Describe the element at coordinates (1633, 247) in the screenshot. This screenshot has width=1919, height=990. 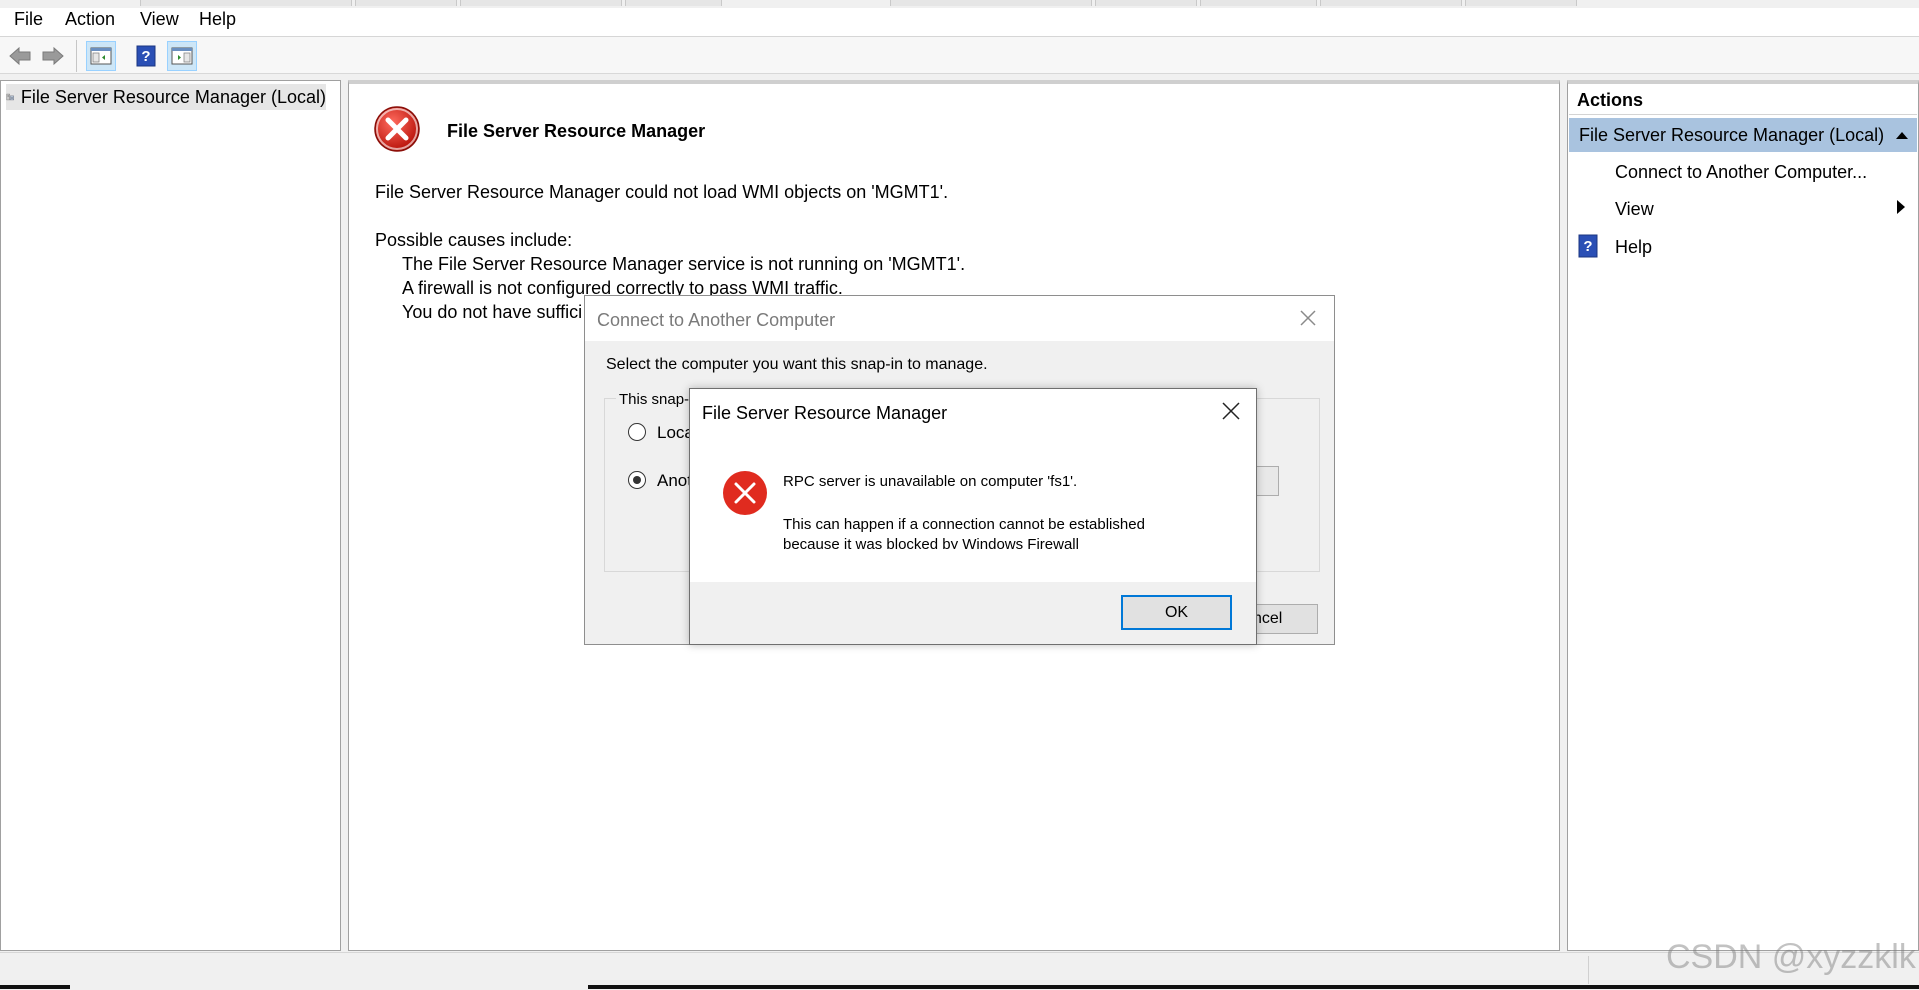
I see `action-help: Help` at that location.